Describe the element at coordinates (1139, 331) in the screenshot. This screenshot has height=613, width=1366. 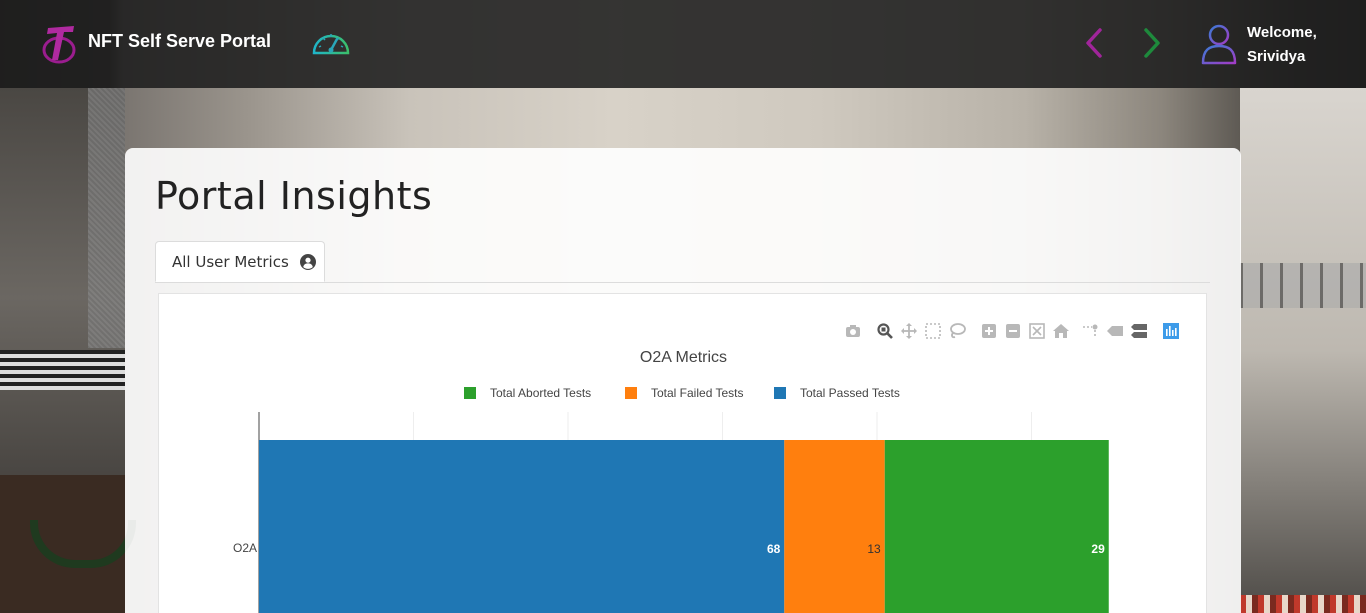
I see `hover-compare-icon` at that location.